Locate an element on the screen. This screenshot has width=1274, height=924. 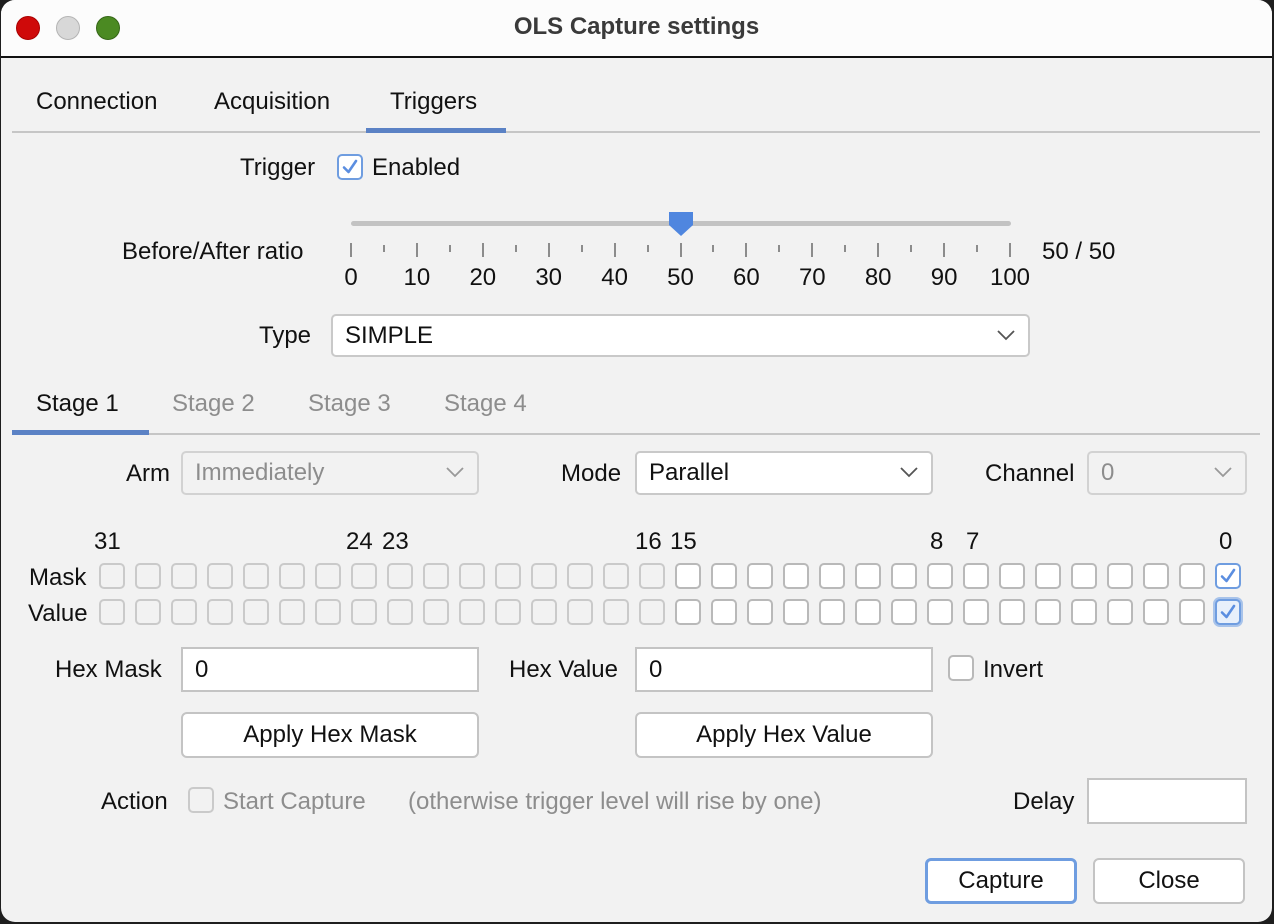
mask-bit-31-checkbox is located at coordinates (112, 576).